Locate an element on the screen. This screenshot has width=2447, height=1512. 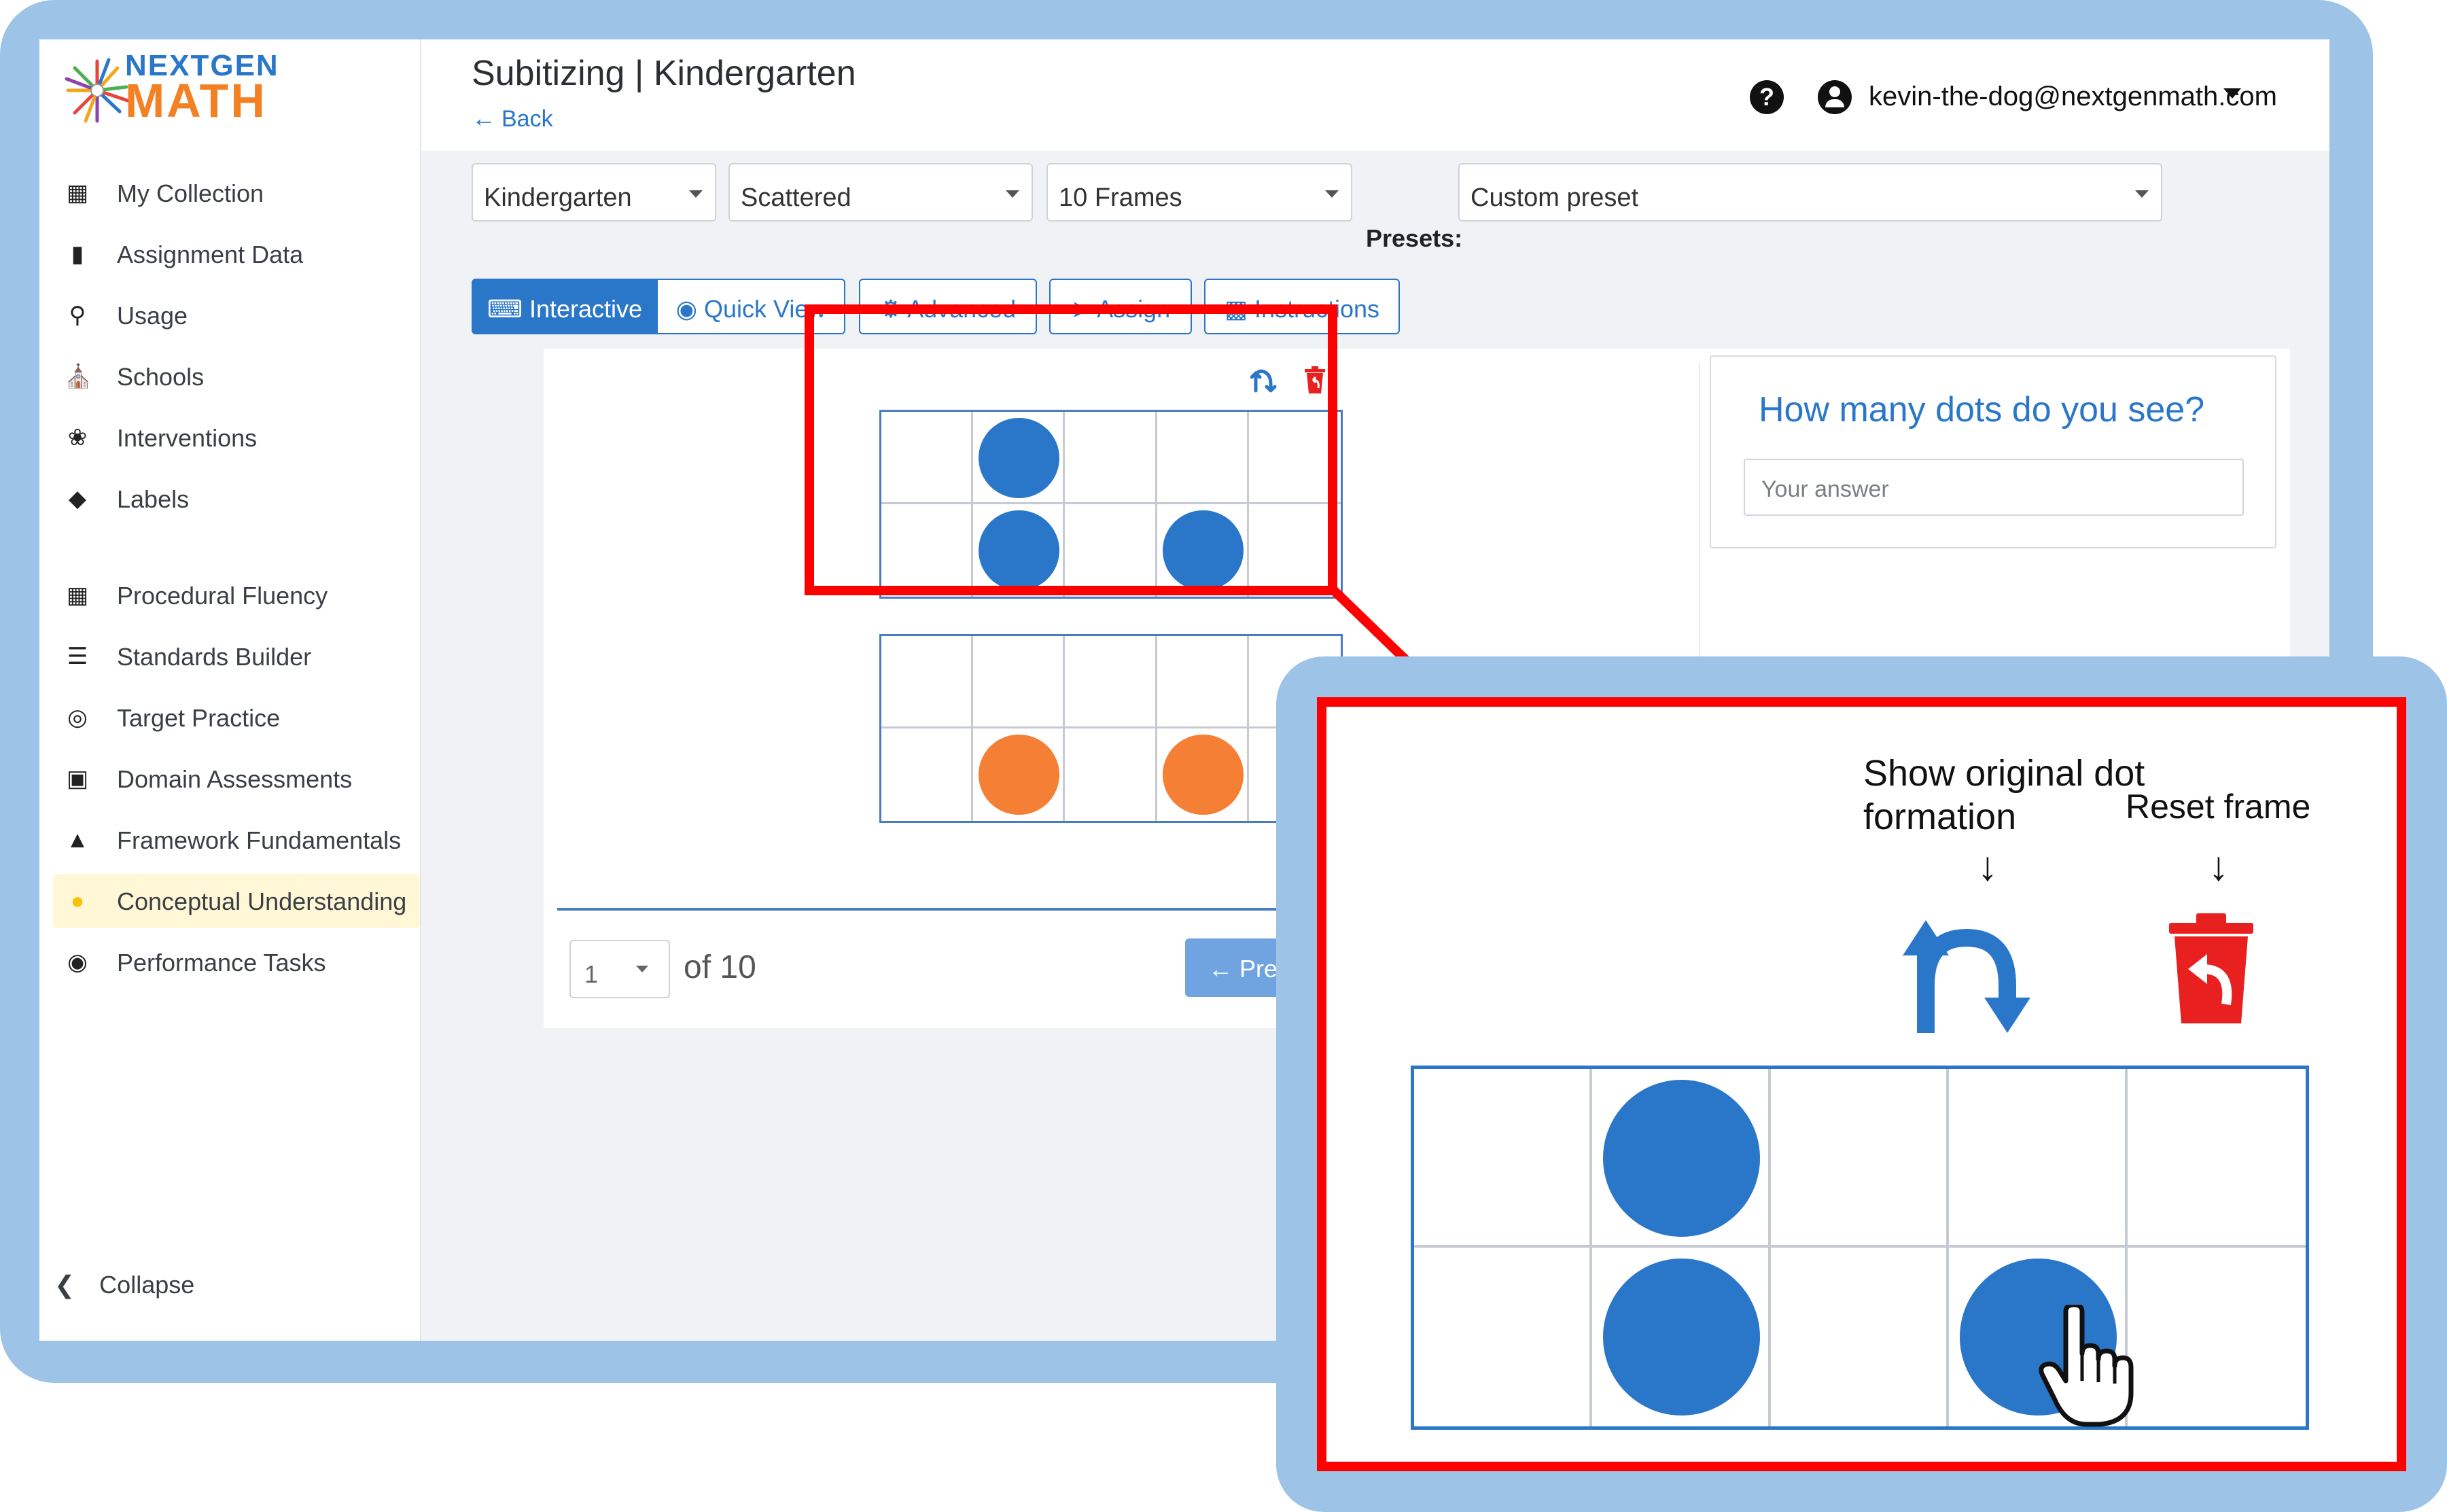
question-text: How many dots do you see? is located at coordinates (1982, 409).